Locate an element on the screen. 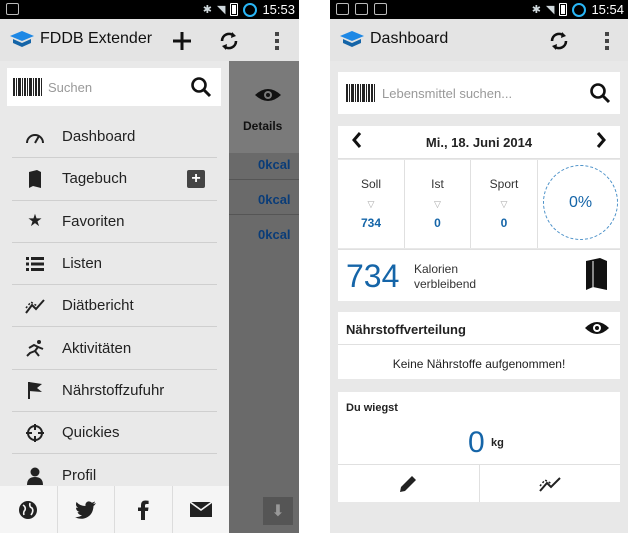 The width and height of the screenshot is (628, 533). action-bar: Dashboard is located at coordinates (479, 40).